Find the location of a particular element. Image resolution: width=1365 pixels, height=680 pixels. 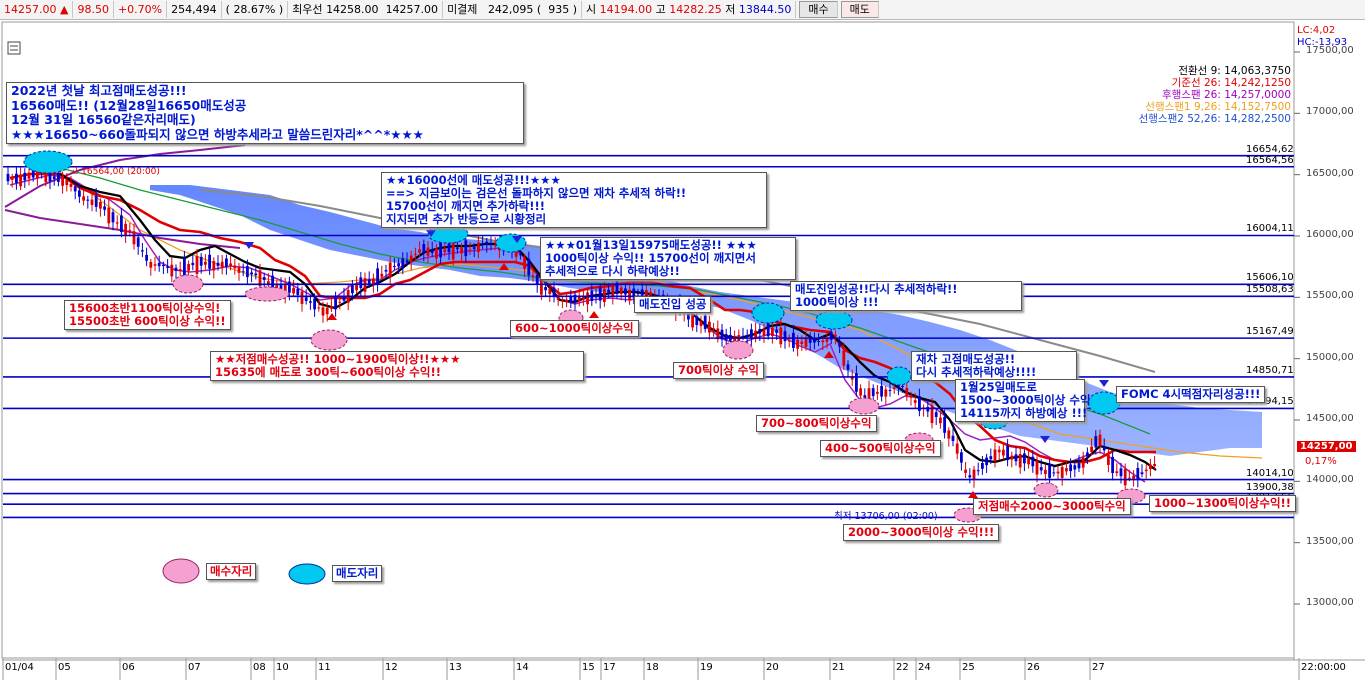

x-tick-label: 27 is located at coordinates (1098, 667).